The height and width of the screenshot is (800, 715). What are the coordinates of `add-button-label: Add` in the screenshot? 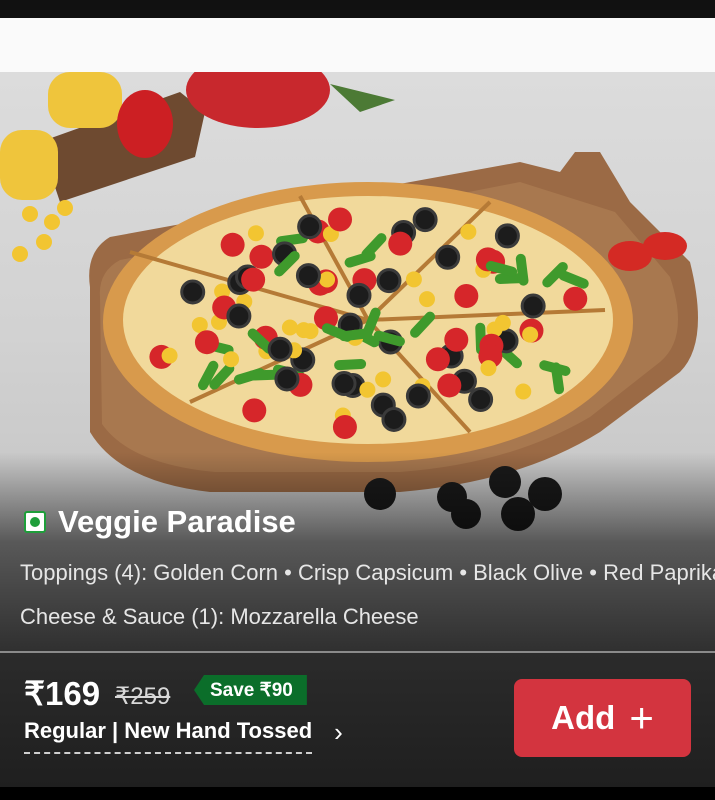 It's located at (583, 717).